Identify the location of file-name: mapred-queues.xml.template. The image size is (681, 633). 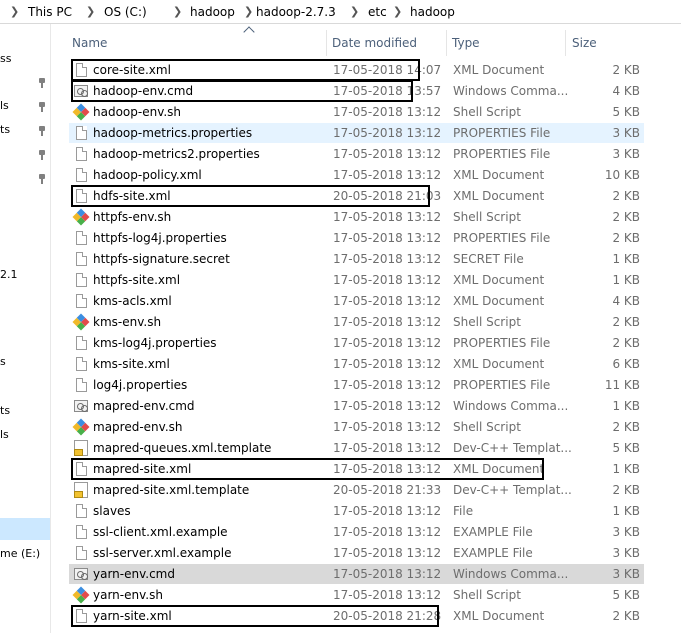
(182, 448).